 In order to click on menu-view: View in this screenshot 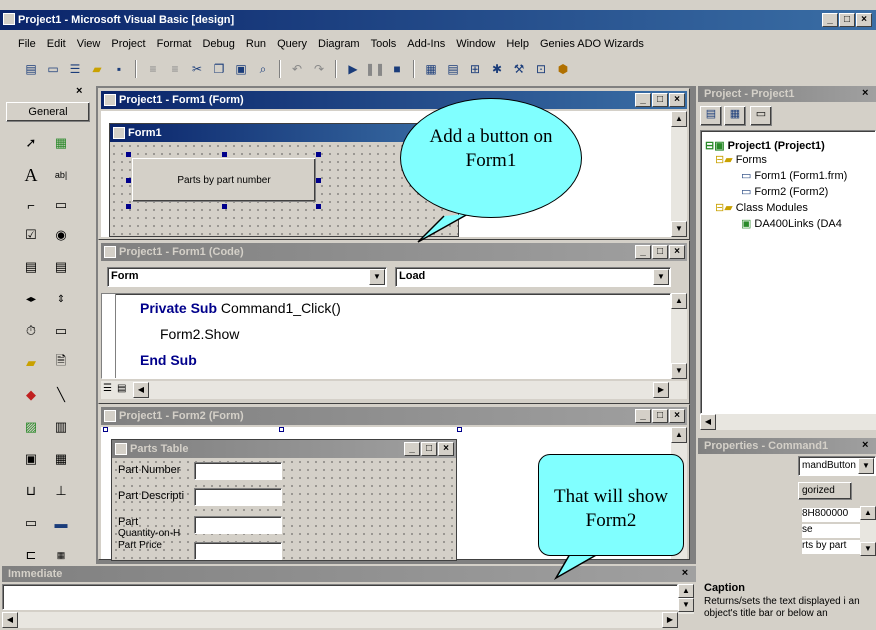, I will do `click(89, 44)`.